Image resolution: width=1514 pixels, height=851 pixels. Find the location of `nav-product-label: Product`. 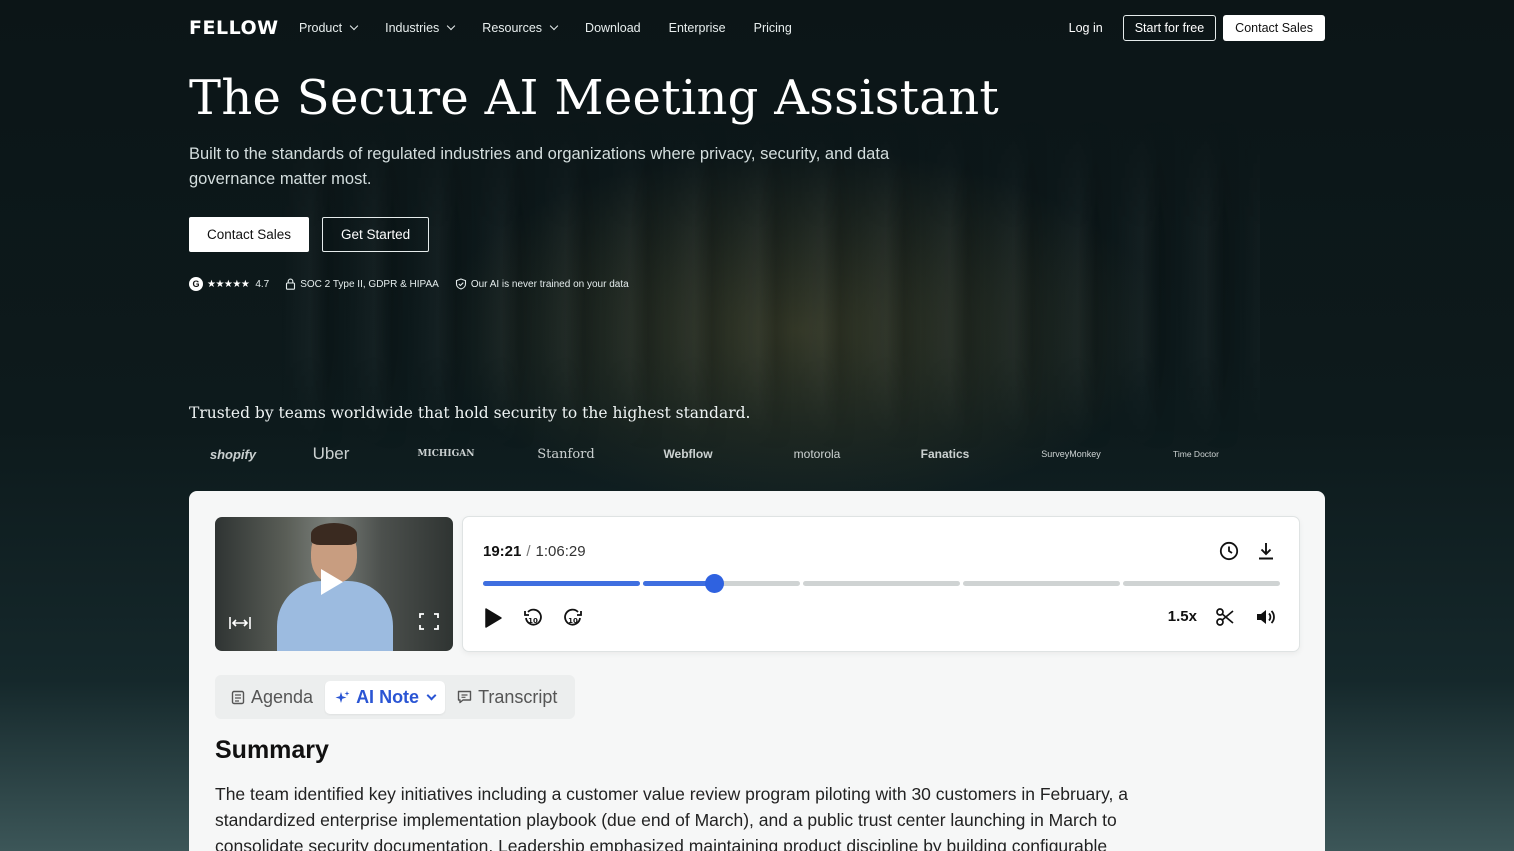

nav-product-label: Product is located at coordinates (321, 27).